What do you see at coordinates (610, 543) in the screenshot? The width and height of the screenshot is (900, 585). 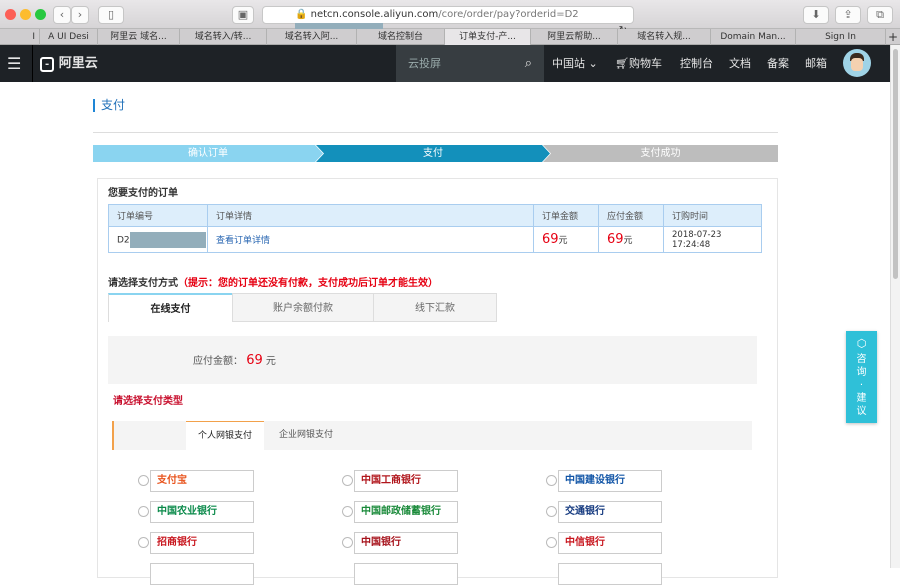 I see `bank-logo: 中信银行` at bounding box center [610, 543].